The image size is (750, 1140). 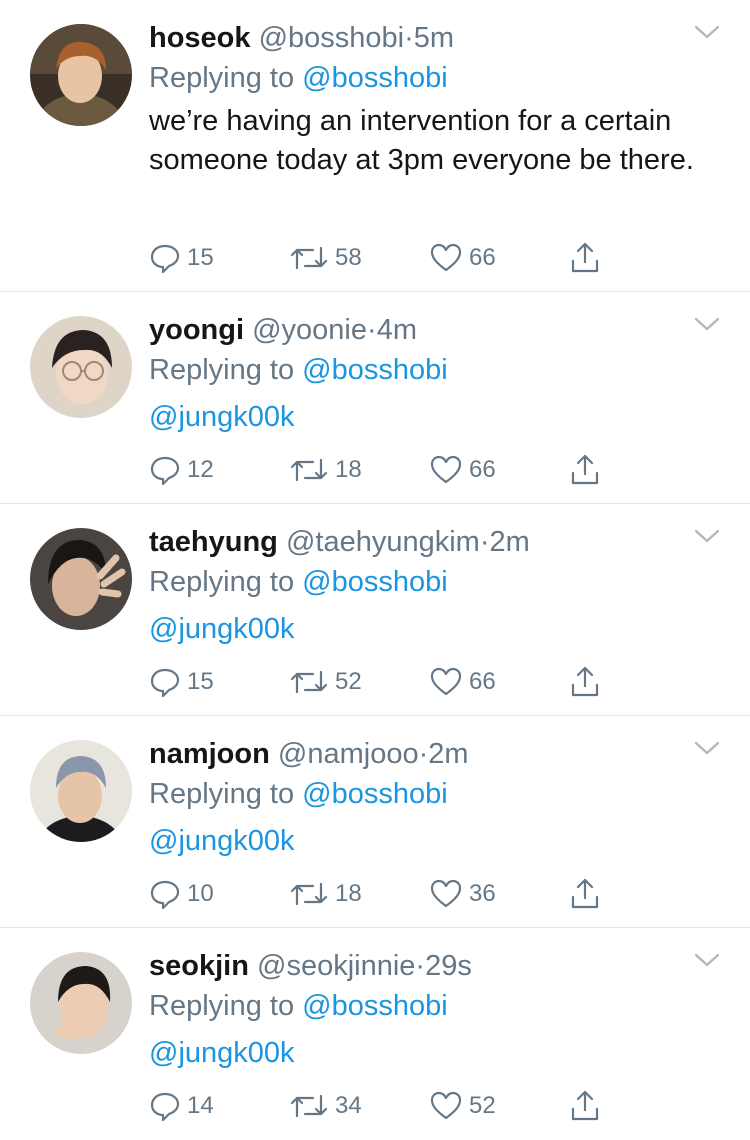 What do you see at coordinates (200, 893) in the screenshot?
I see `reply-count: 10` at bounding box center [200, 893].